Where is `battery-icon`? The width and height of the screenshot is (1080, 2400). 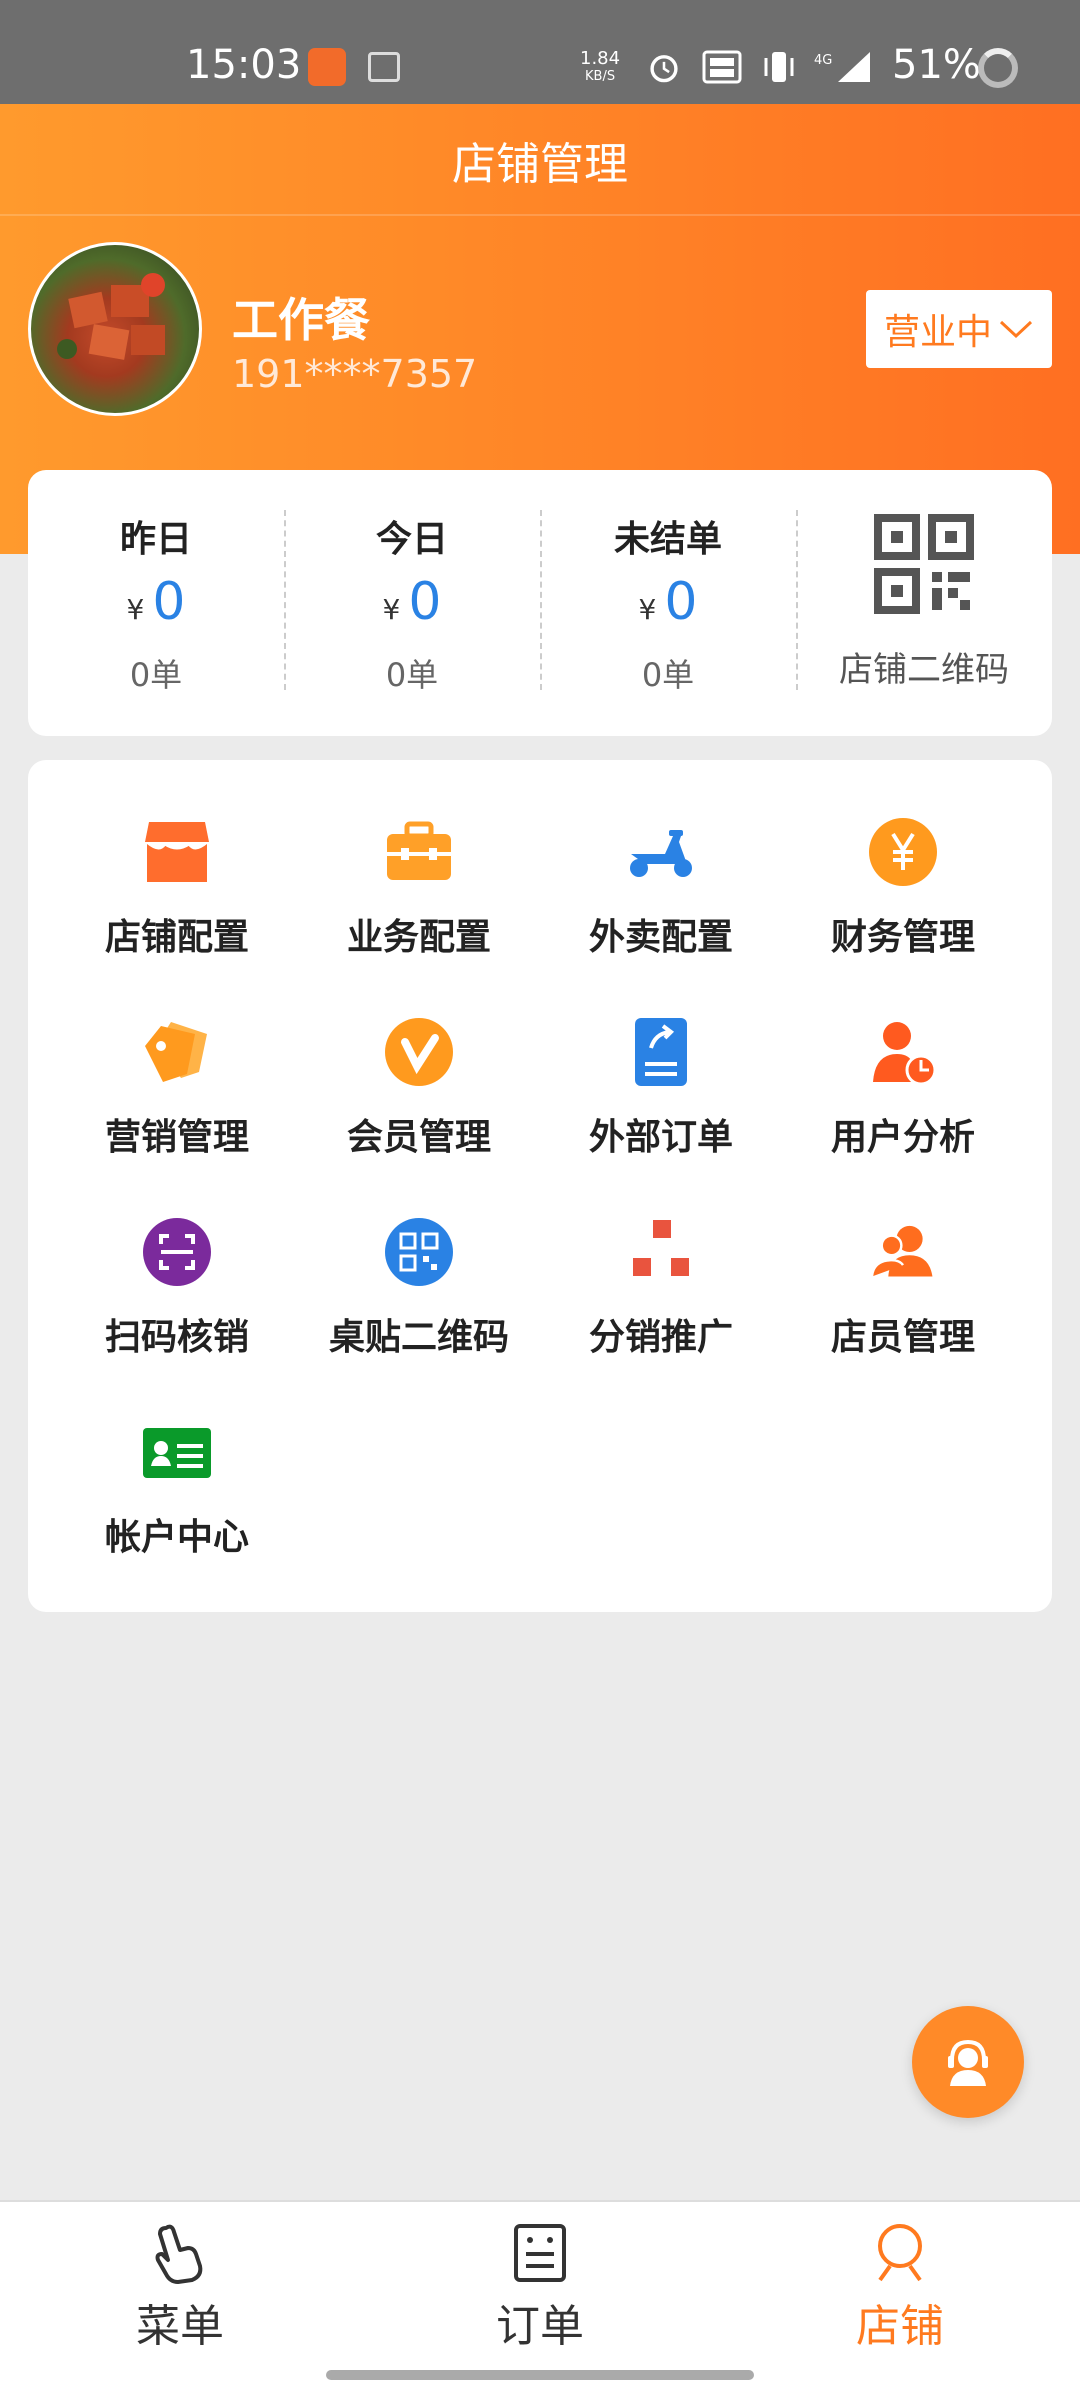 battery-icon is located at coordinates (998, 68).